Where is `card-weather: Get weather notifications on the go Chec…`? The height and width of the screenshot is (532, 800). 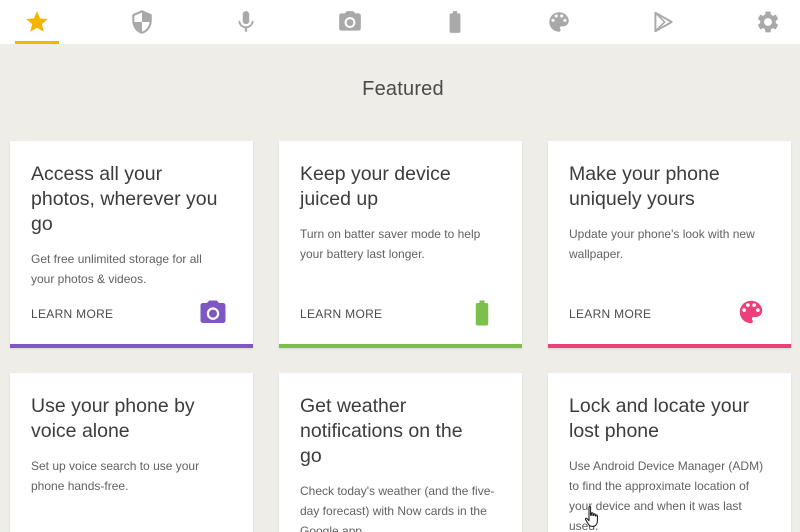 card-weather: Get weather notifications on the go Chec… is located at coordinates (400, 452).